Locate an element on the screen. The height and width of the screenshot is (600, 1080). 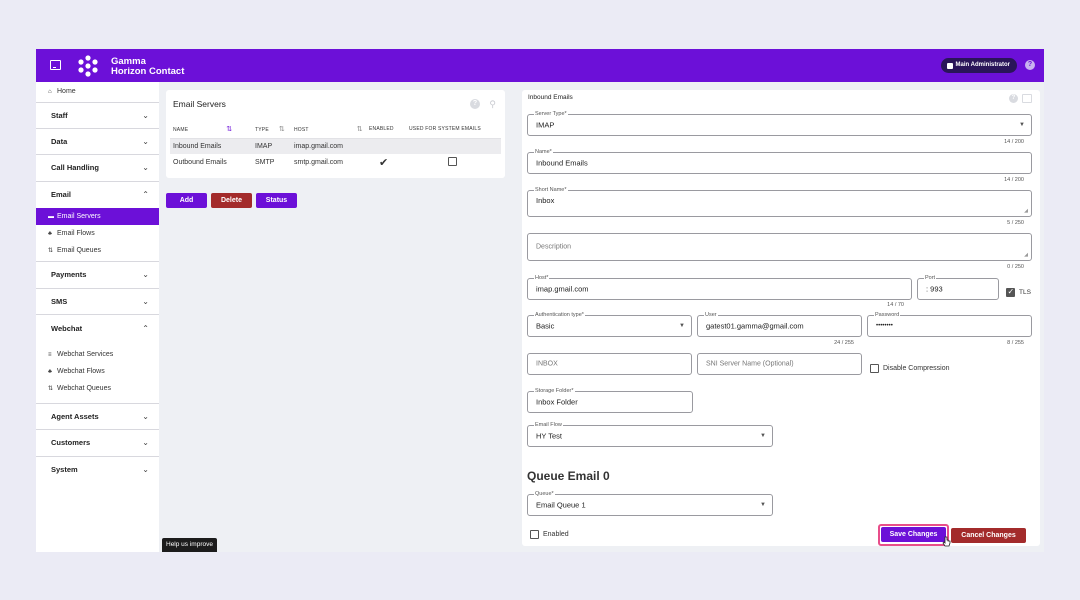
sidebar-section-email: Email ⌃ is located at coordinates (97, 195).